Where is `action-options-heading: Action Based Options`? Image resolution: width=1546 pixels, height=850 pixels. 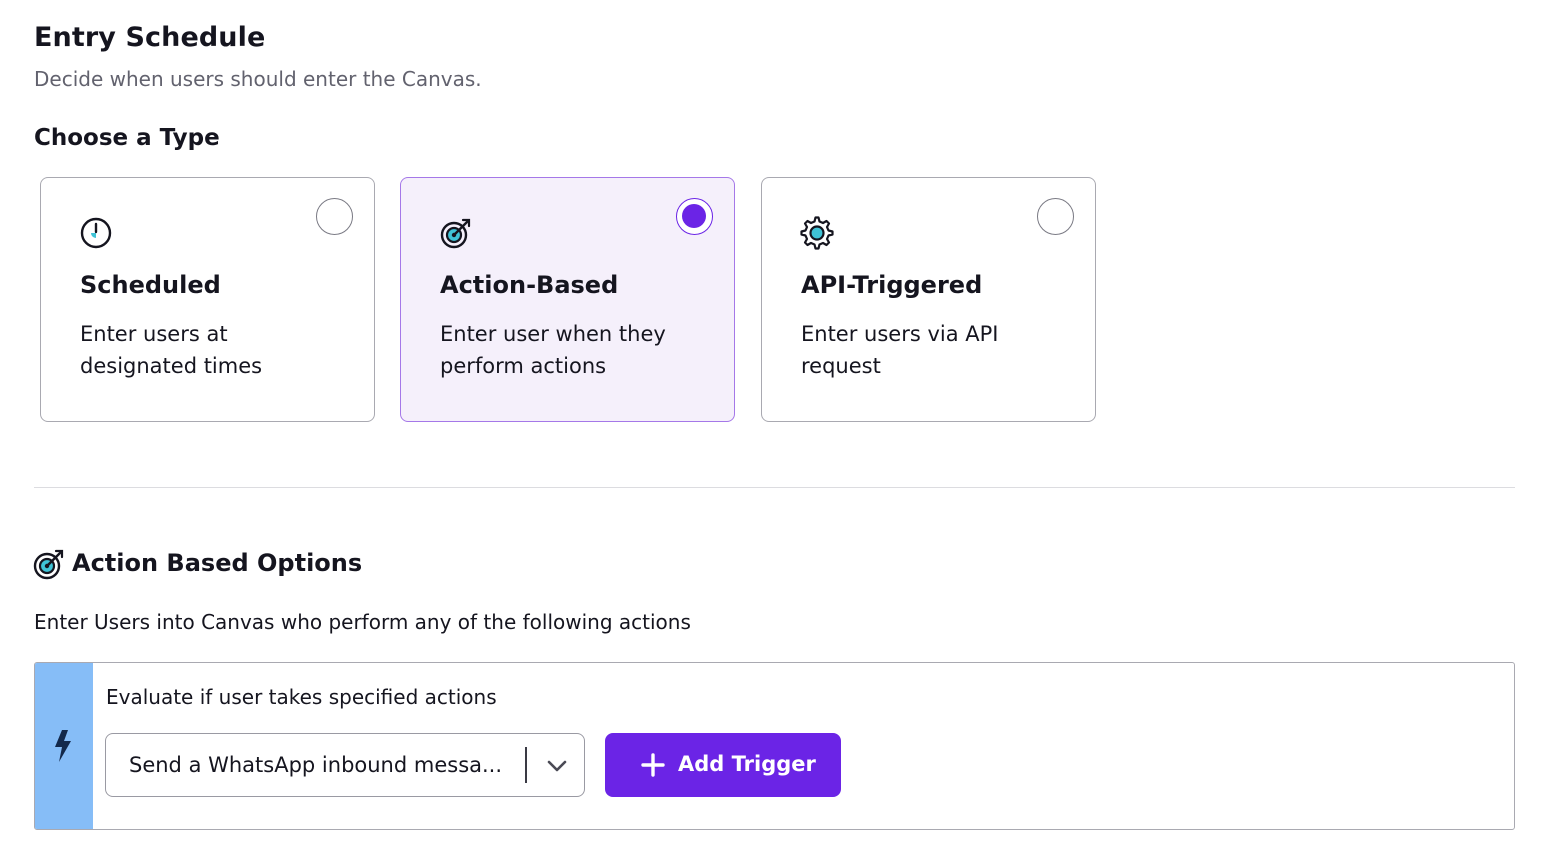
action-options-heading: Action Based Options is located at coordinates (217, 563).